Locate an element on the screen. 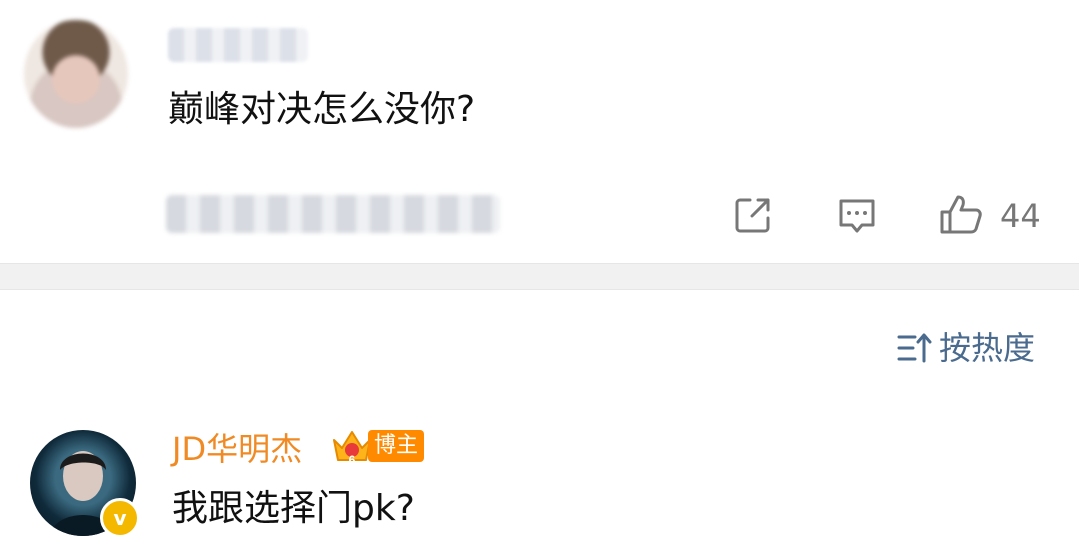 Image resolution: width=1079 pixels, height=555 pixels. sort-label: 按热度 is located at coordinates (986, 348).